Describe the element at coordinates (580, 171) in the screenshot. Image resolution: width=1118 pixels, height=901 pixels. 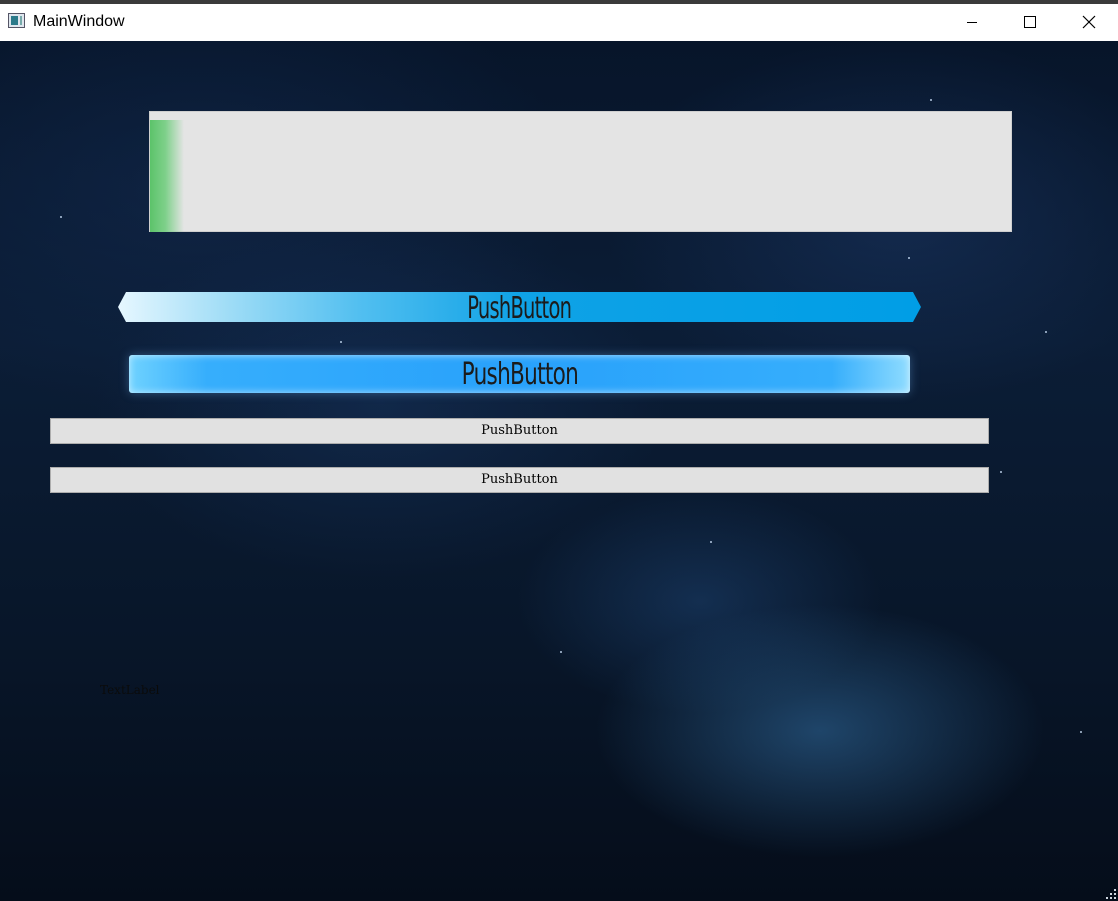
I see `progress-bar` at that location.